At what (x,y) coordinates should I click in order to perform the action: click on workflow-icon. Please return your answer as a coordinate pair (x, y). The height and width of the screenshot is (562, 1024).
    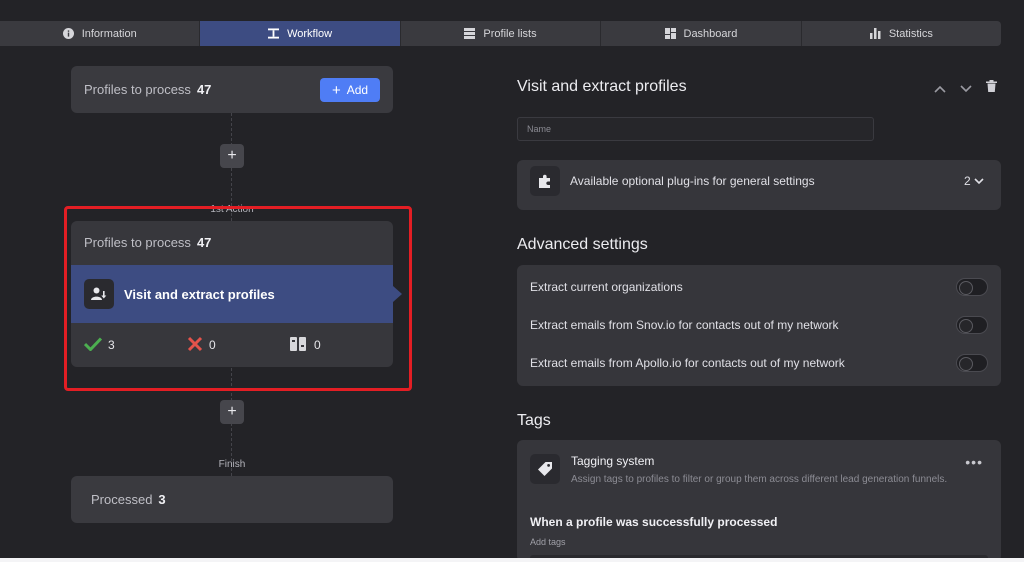
    Looking at the image, I should click on (274, 33).